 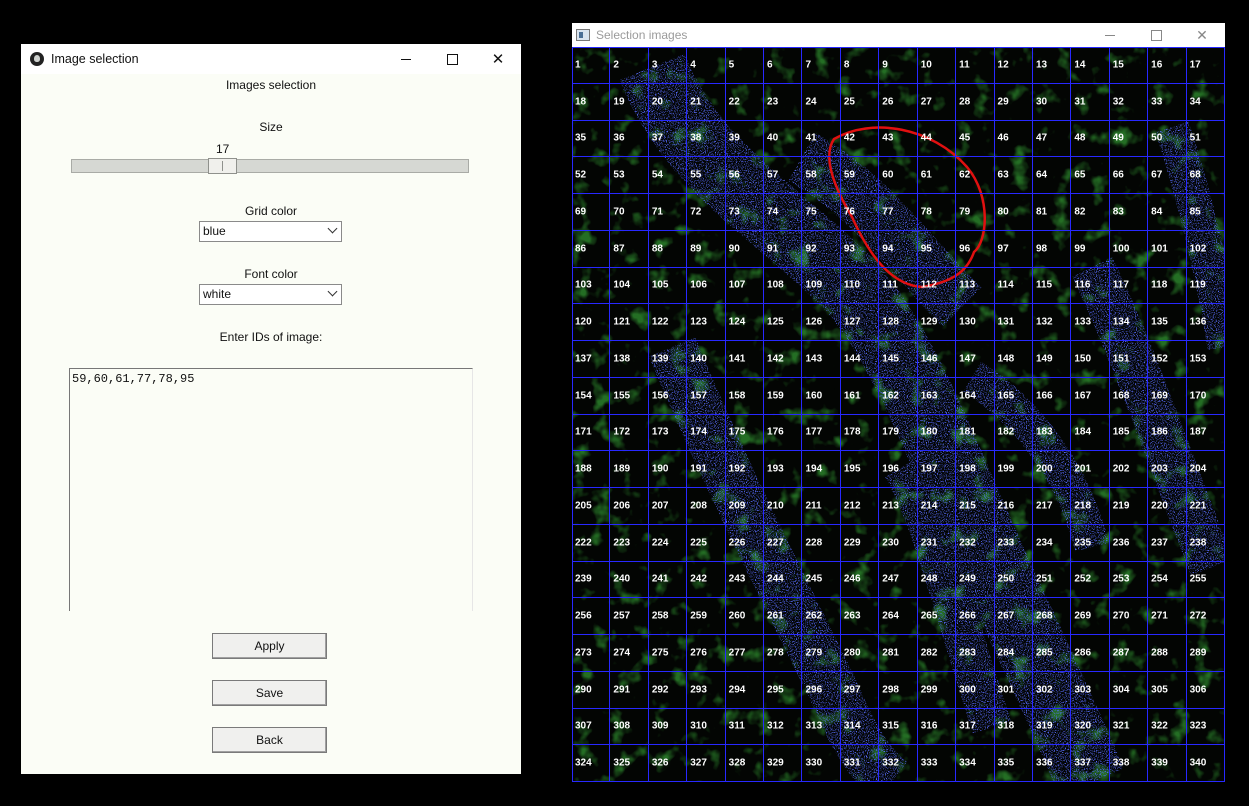 What do you see at coordinates (270, 166) in the screenshot?
I see `size-slider` at bounding box center [270, 166].